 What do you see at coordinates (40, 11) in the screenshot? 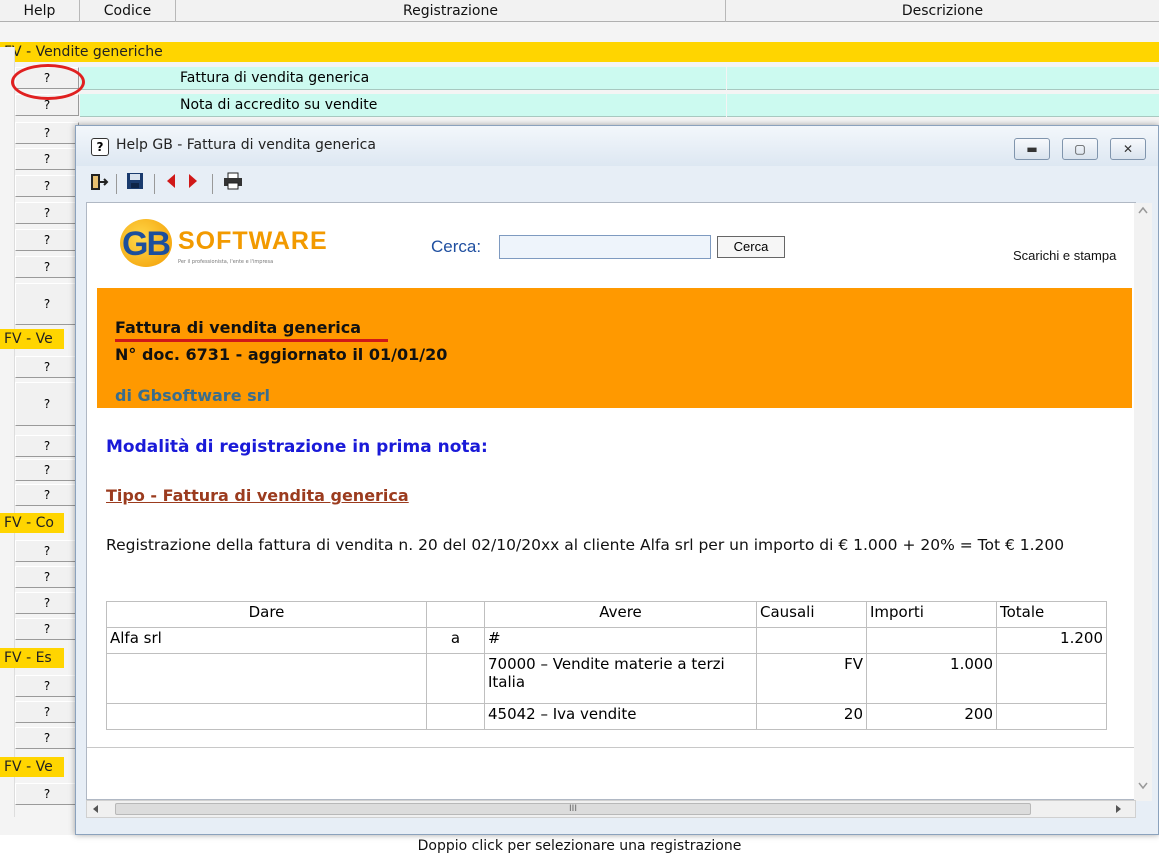
I see `column-header-help: Help` at bounding box center [40, 11].